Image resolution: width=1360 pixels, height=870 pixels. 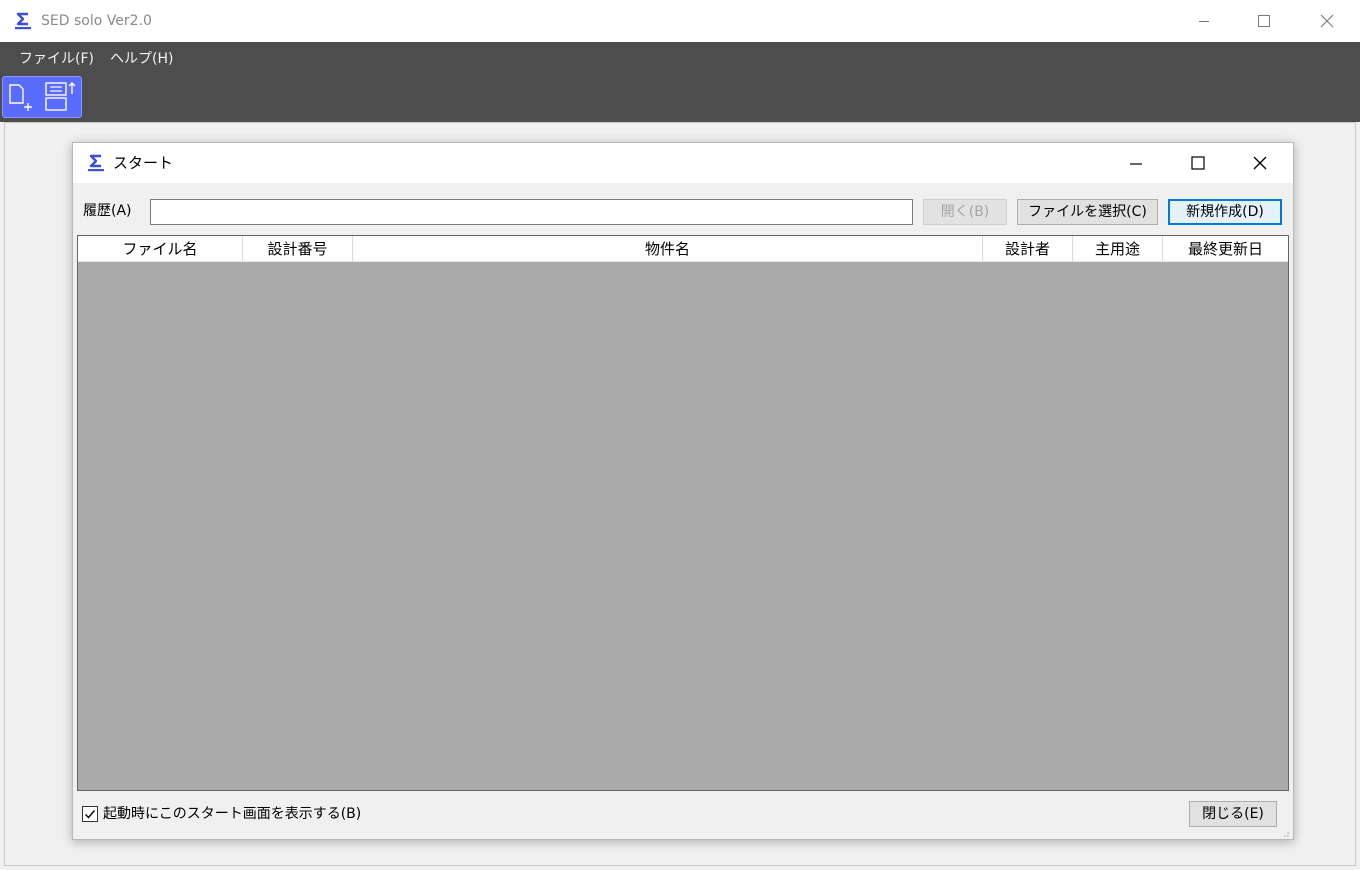 I want to click on dialog-title: スタート, so click(x=143, y=163).